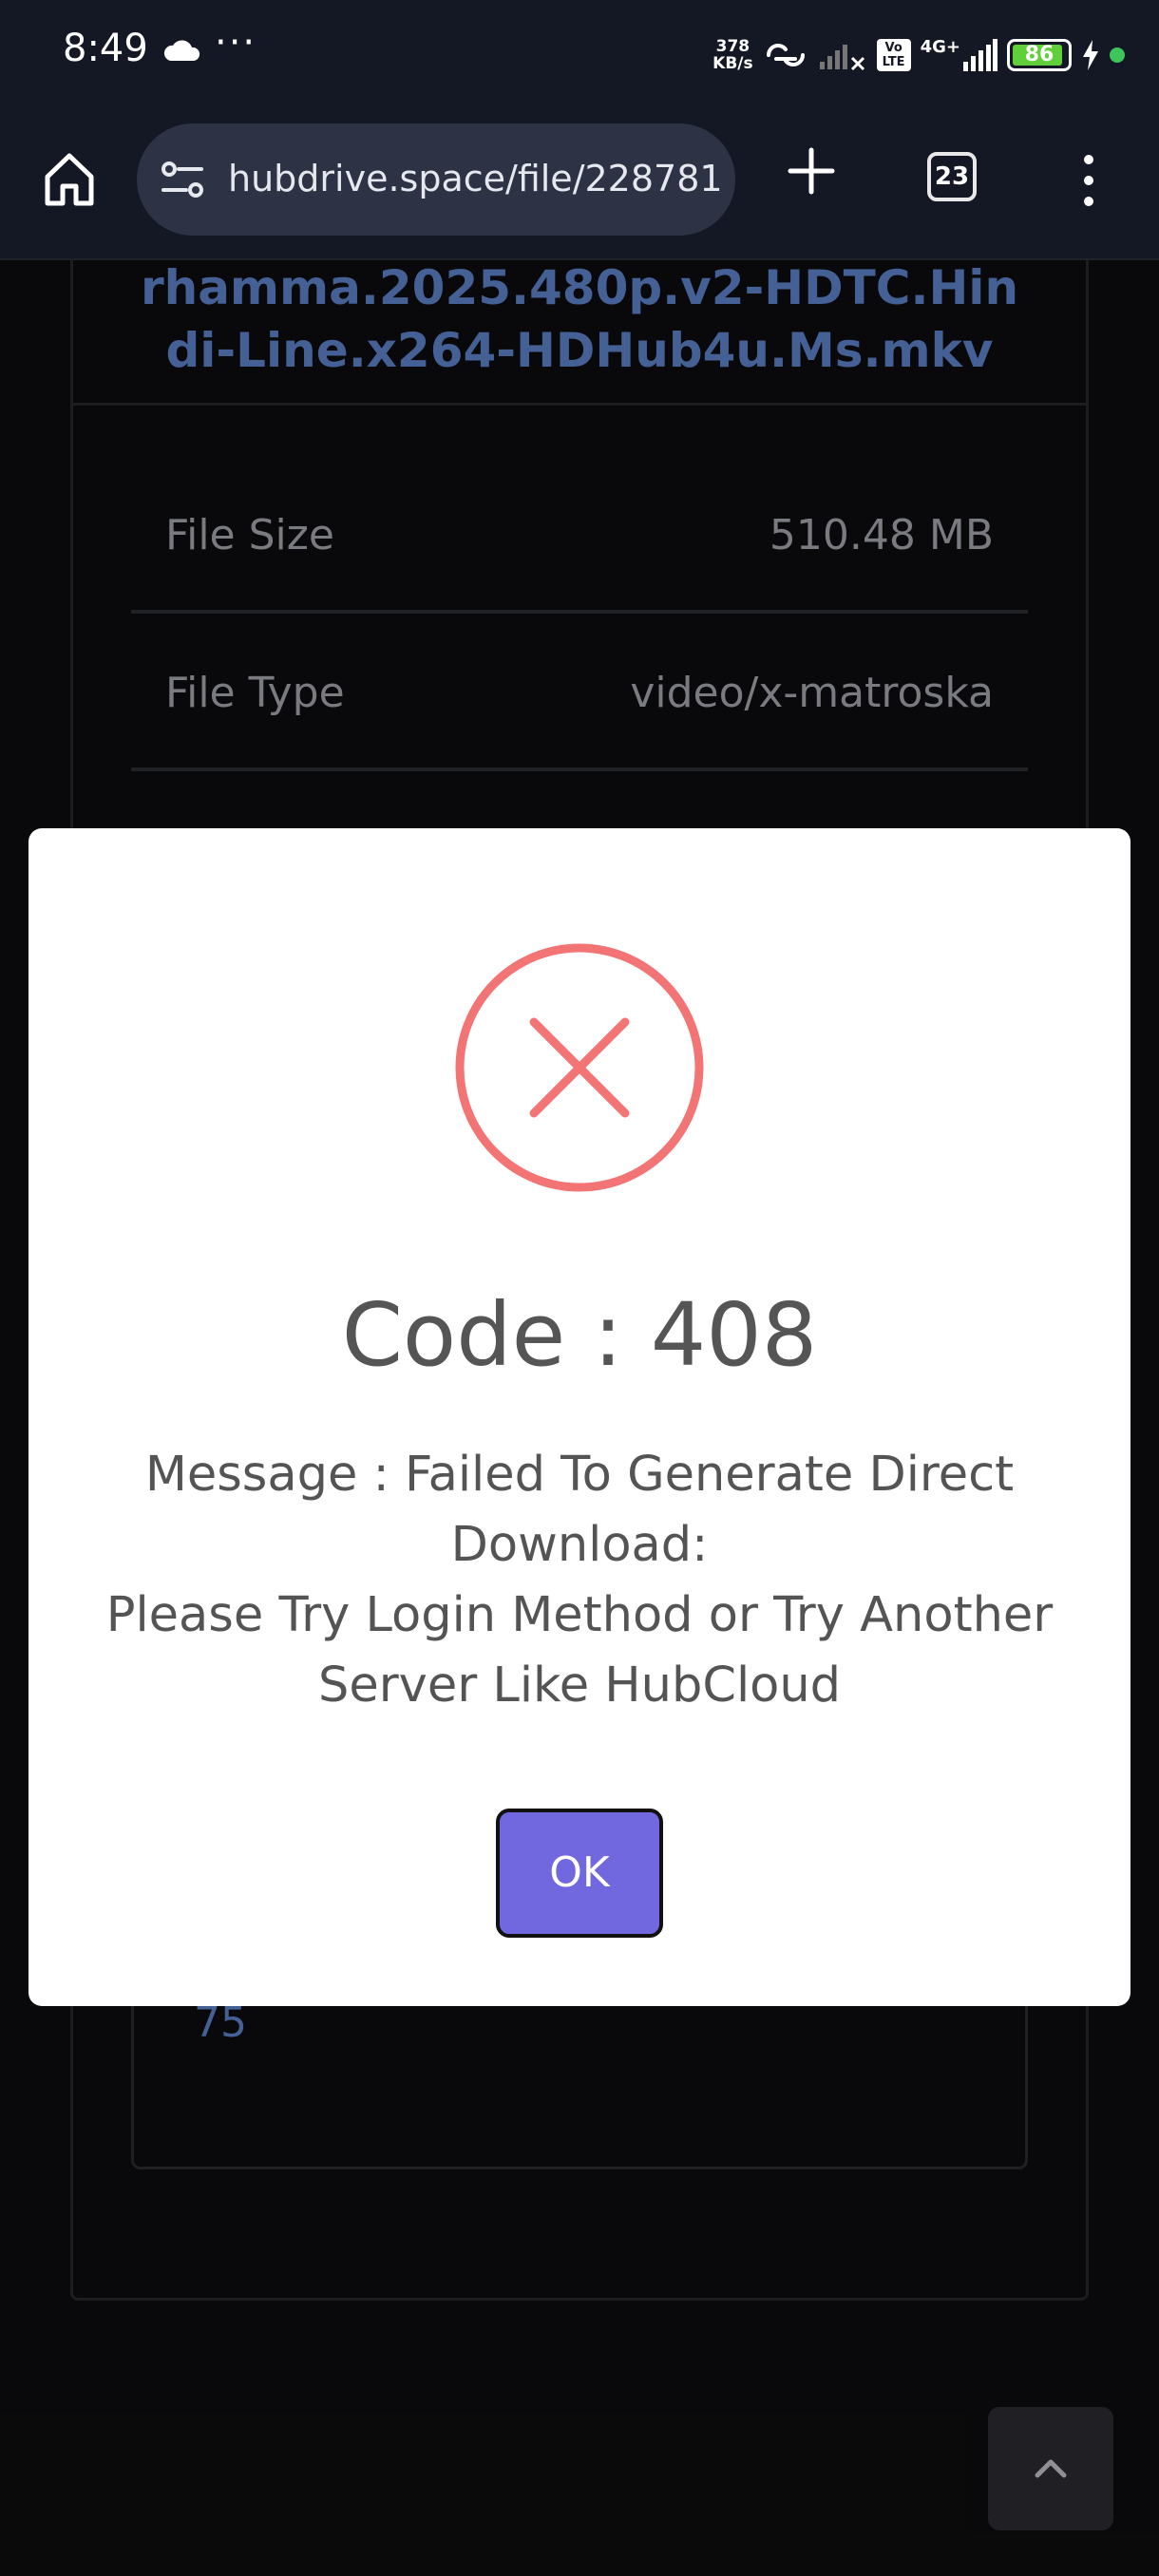 The height and width of the screenshot is (2576, 1159). Describe the element at coordinates (811, 171) in the screenshot. I see `new-tab-icon` at that location.